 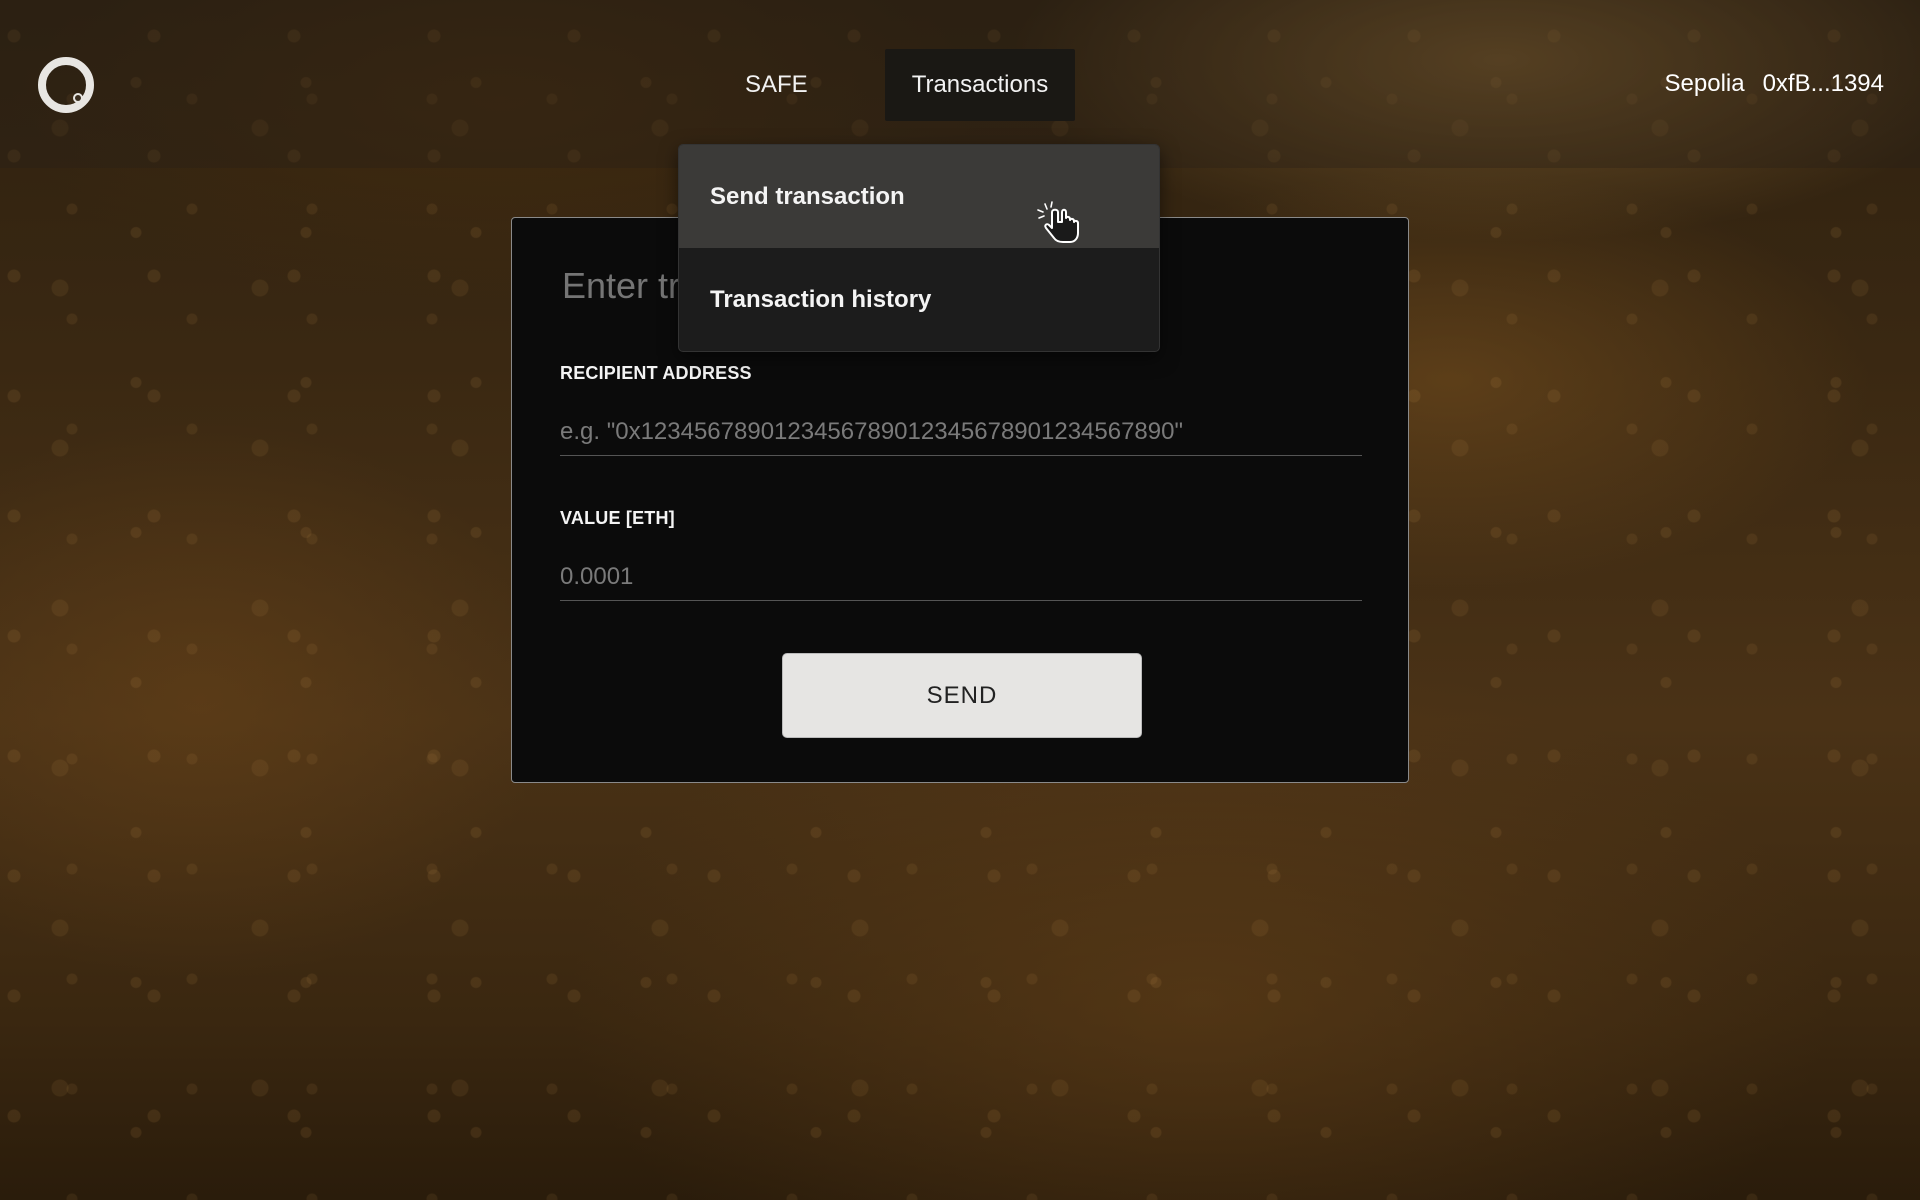 What do you see at coordinates (962, 695) in the screenshot?
I see `send-button: SEND` at bounding box center [962, 695].